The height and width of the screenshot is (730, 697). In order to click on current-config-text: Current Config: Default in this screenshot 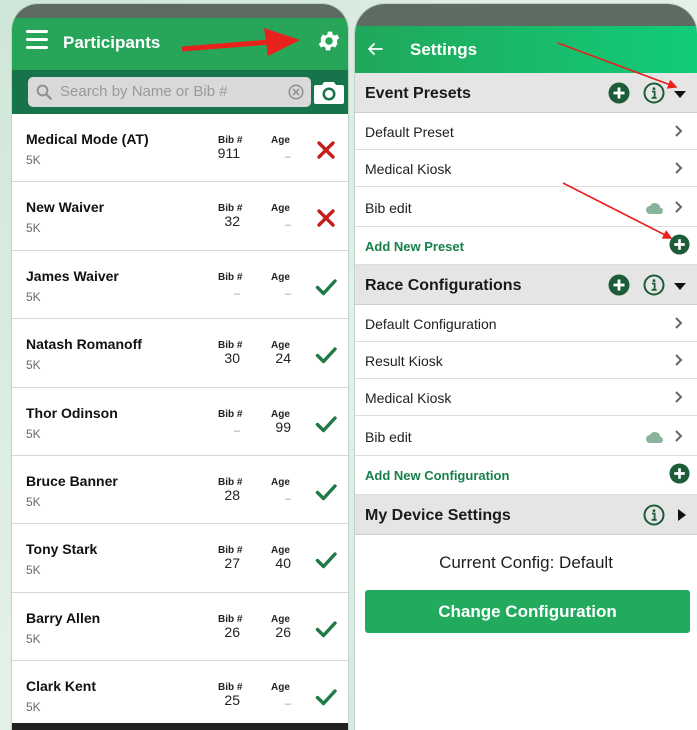, I will do `click(526, 562)`.